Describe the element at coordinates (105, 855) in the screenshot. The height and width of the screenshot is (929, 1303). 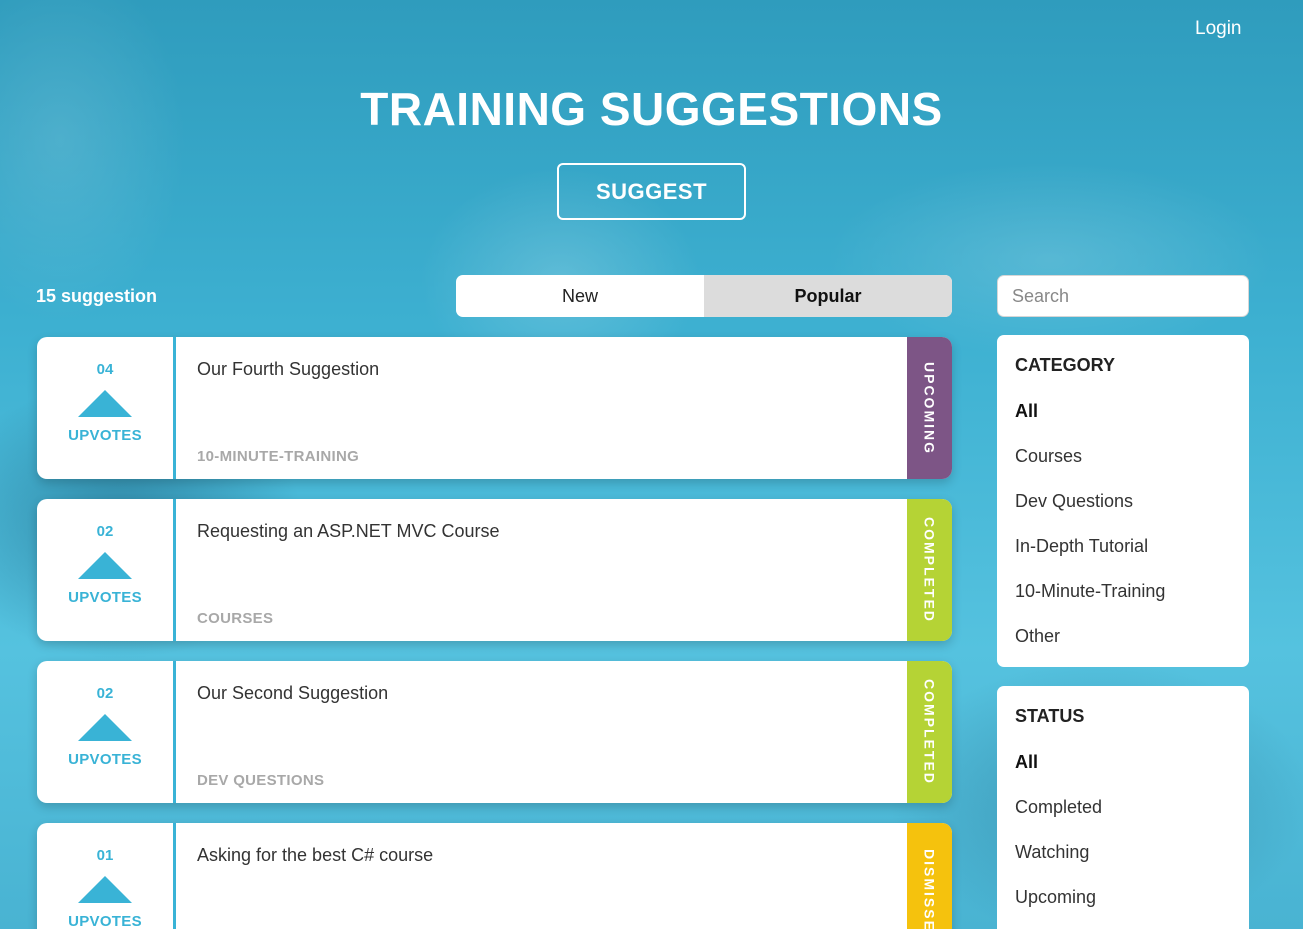
I see `vote-count: 01` at that location.